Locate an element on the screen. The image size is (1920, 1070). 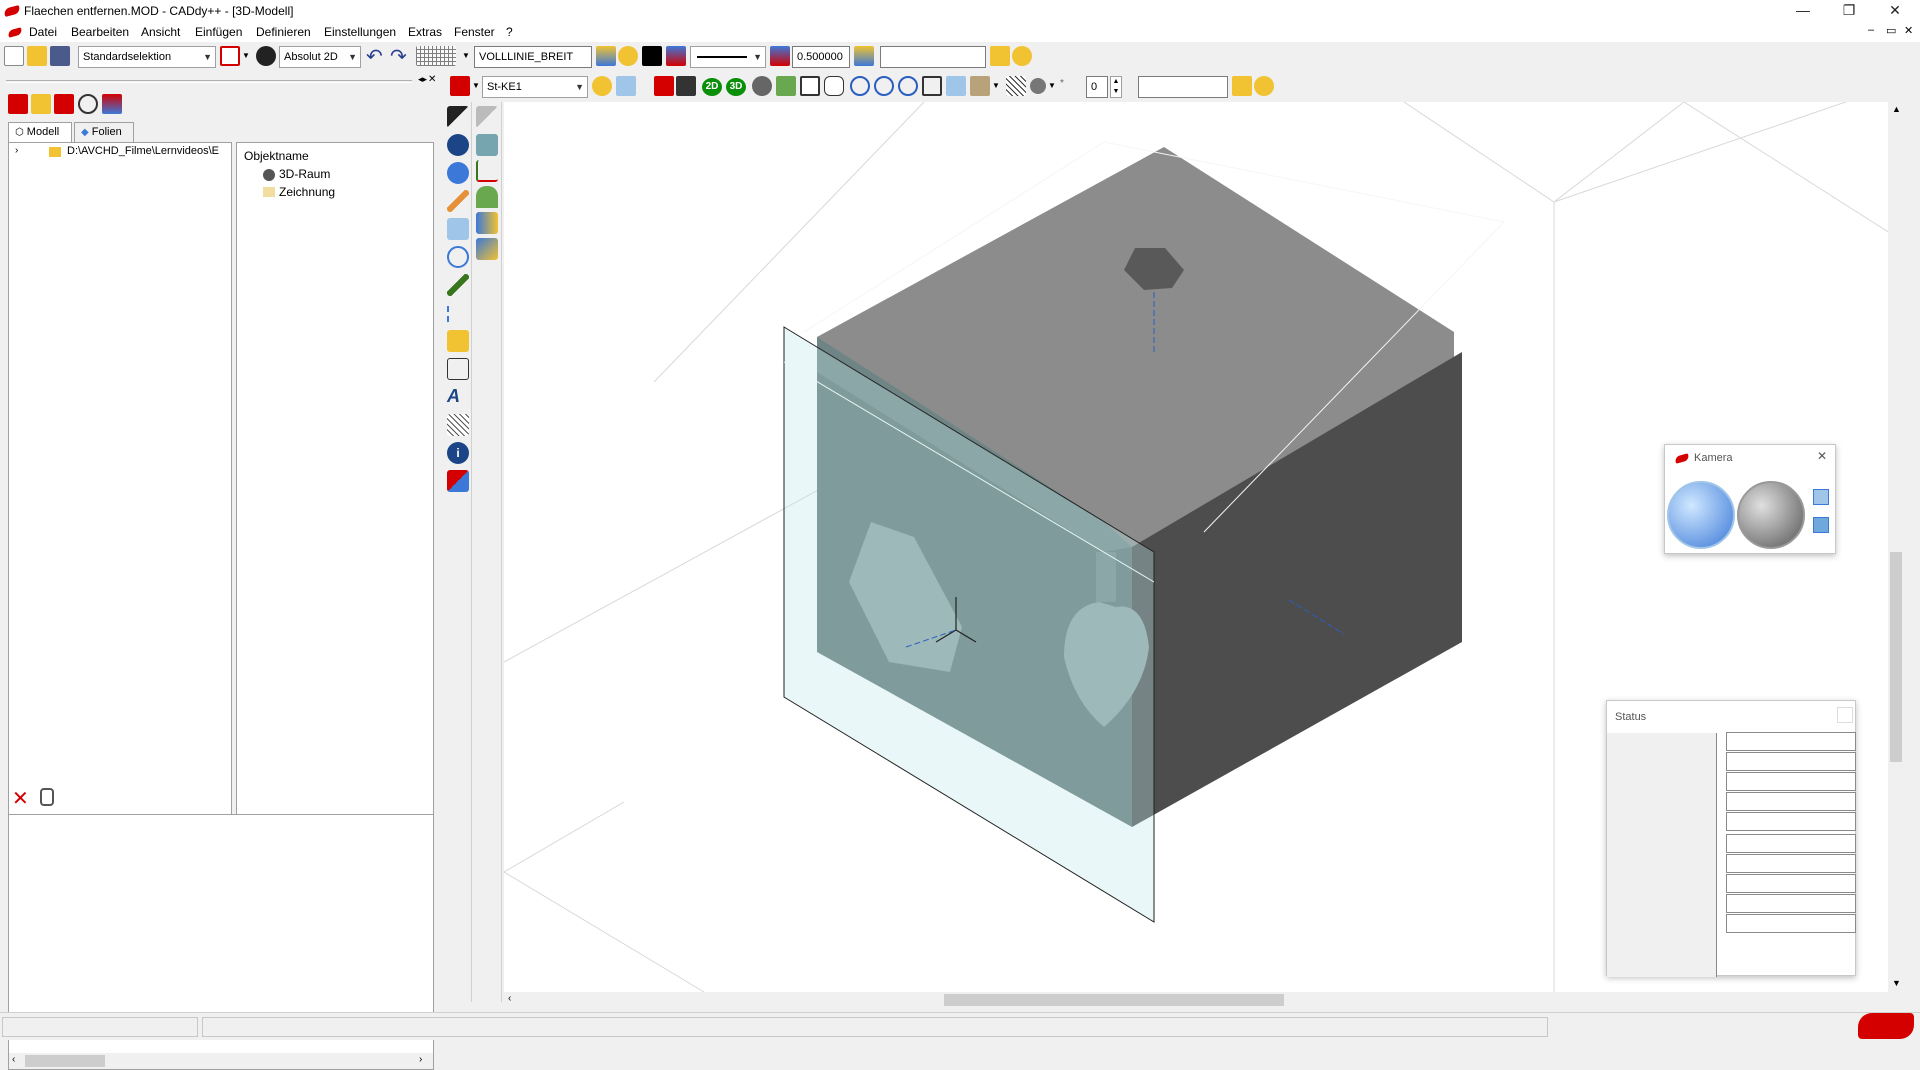
sphere-tool-icon is located at coordinates (458, 145).